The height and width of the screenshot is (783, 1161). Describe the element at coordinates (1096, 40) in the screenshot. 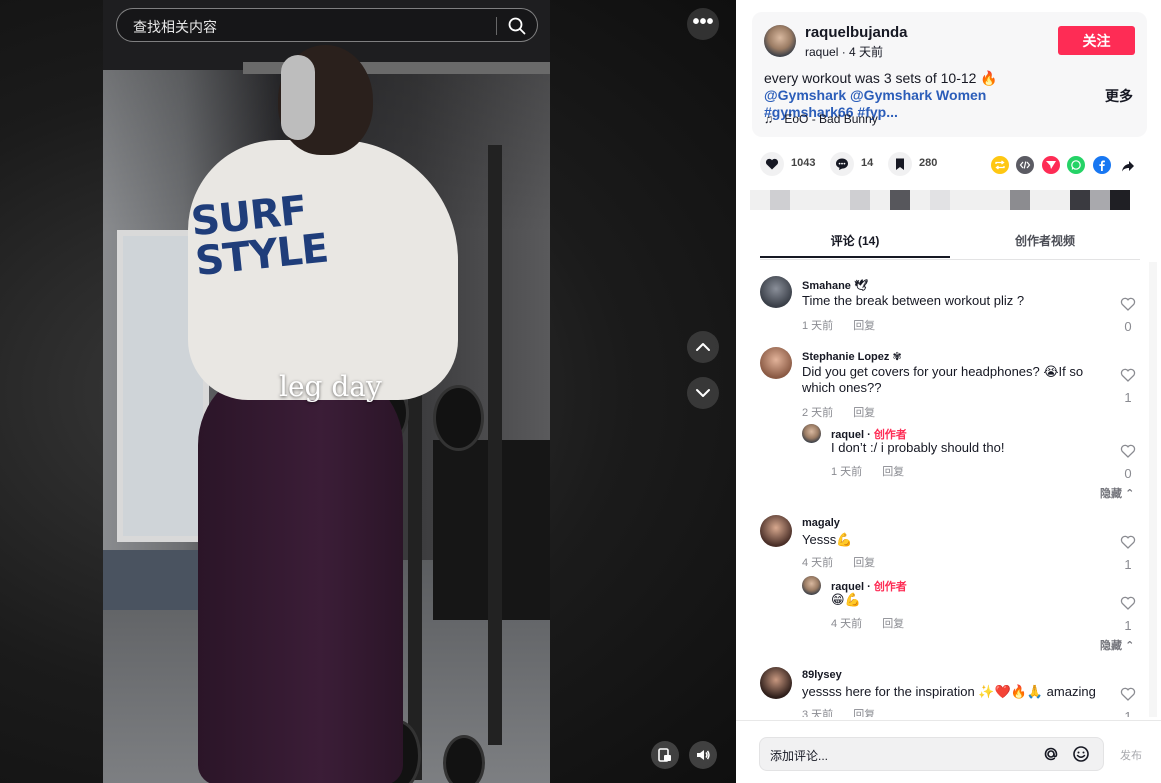

I see `follow-button: 关注` at that location.